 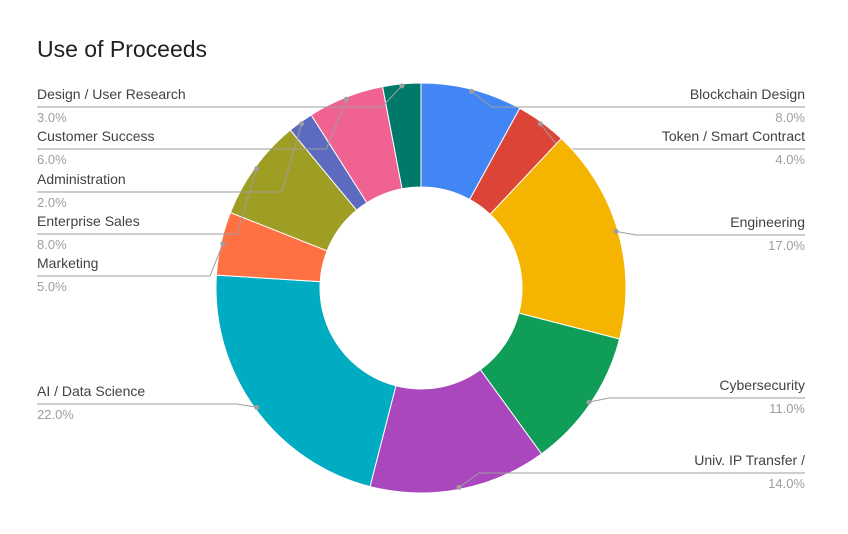 What do you see at coordinates (346, 99) in the screenshot?
I see `leader-dot-customer-success` at bounding box center [346, 99].